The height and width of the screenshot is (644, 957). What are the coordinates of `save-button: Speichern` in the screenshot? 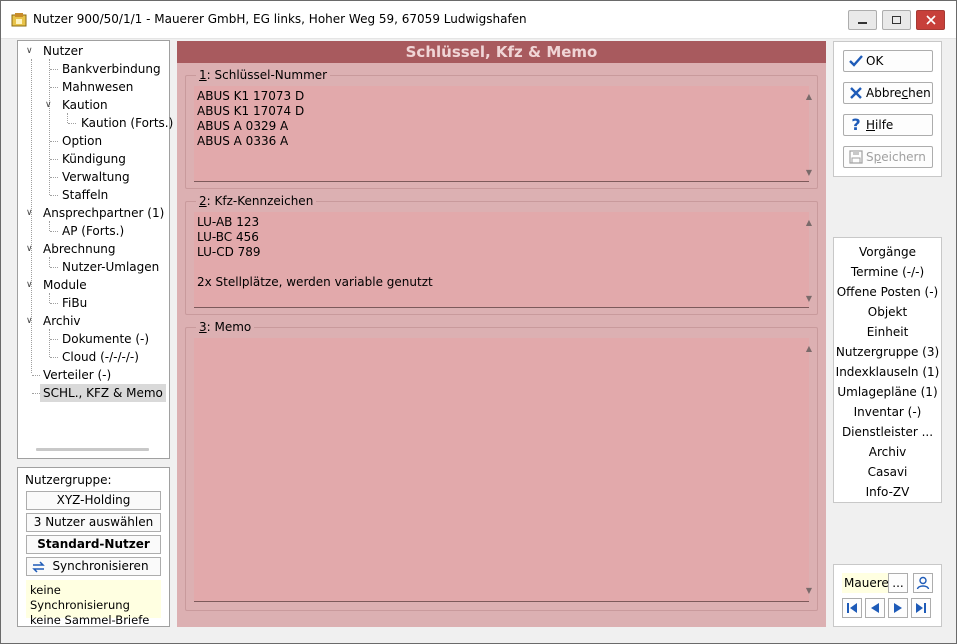 It's located at (888, 157).